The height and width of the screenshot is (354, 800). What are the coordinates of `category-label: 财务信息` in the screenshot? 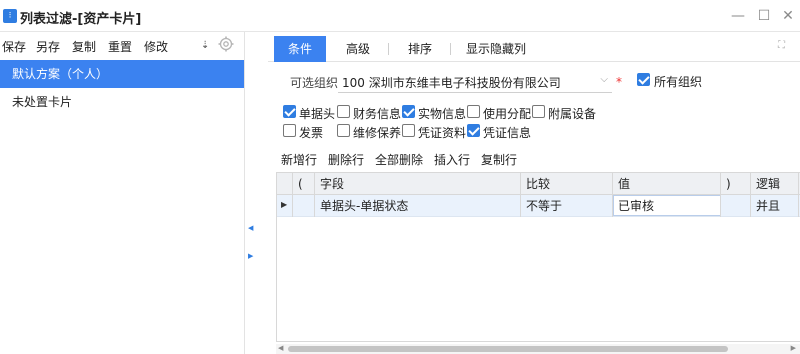 It's located at (377, 114).